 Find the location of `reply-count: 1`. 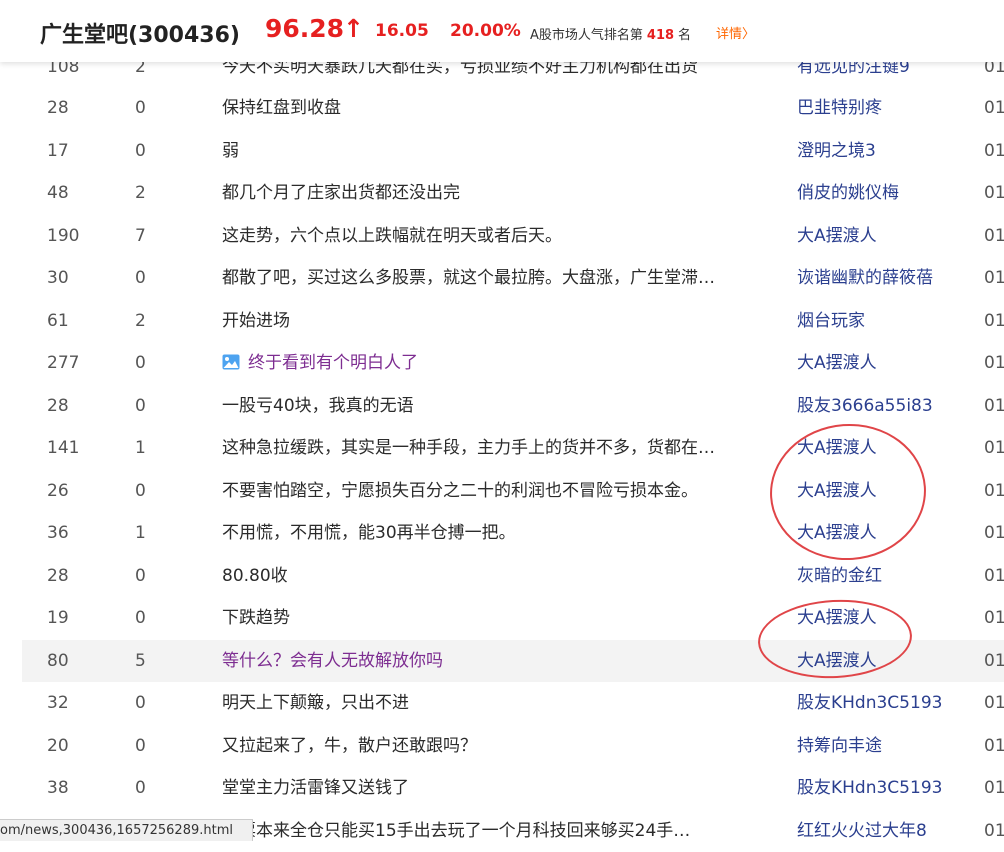

reply-count: 1 is located at coordinates (140, 533).